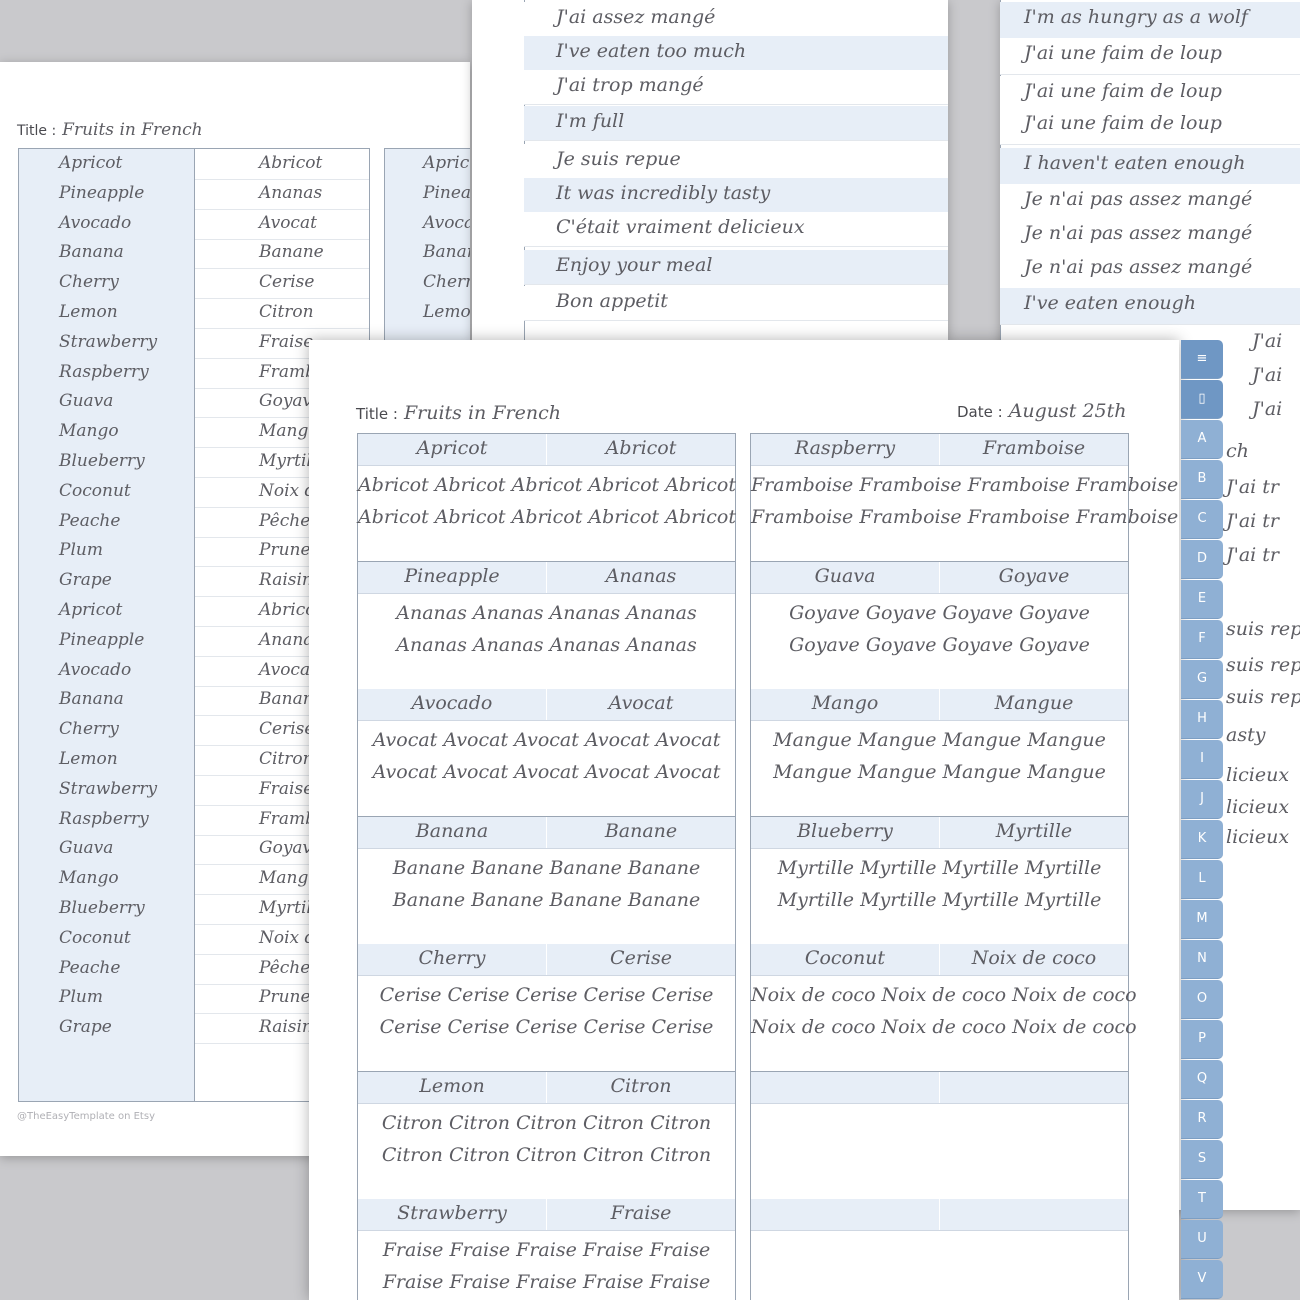 This screenshot has width=1300, height=1300. I want to click on letter-tab-r: R, so click(1202, 1119).